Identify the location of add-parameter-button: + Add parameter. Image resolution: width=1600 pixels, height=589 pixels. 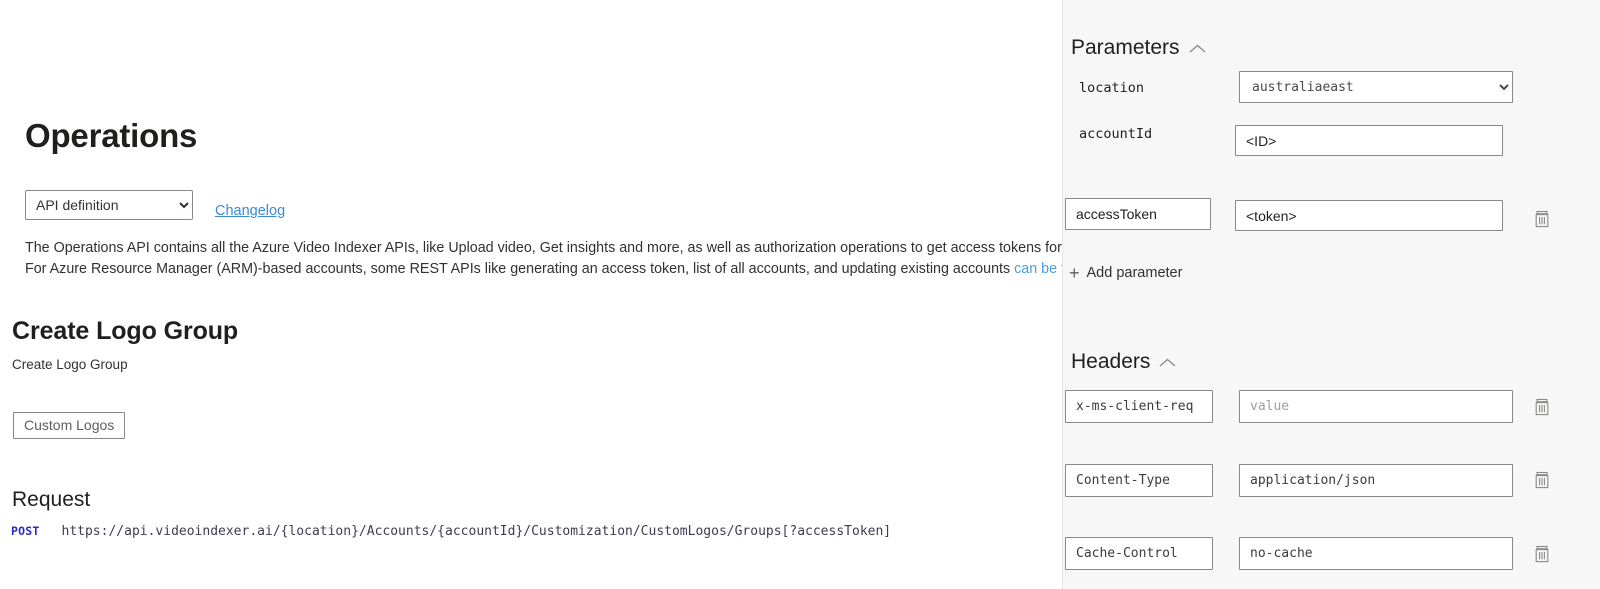
(1126, 273).